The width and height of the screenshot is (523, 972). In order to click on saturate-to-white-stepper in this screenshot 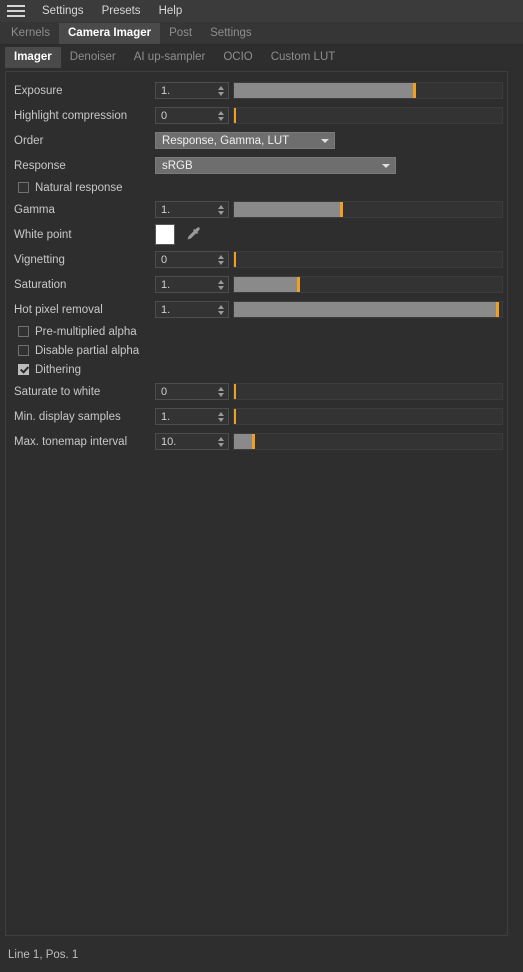, I will do `click(221, 391)`.